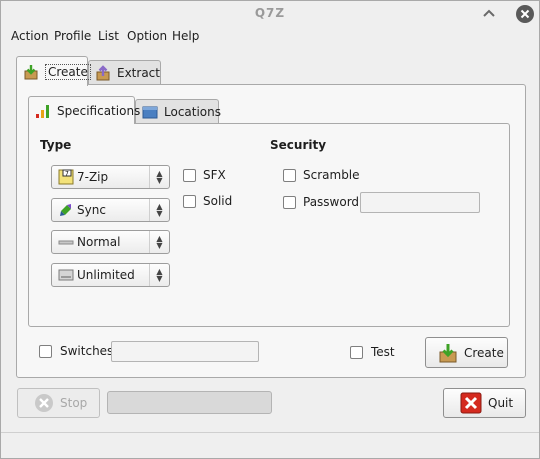  What do you see at coordinates (420, 202) in the screenshot?
I see `password-field` at bounding box center [420, 202].